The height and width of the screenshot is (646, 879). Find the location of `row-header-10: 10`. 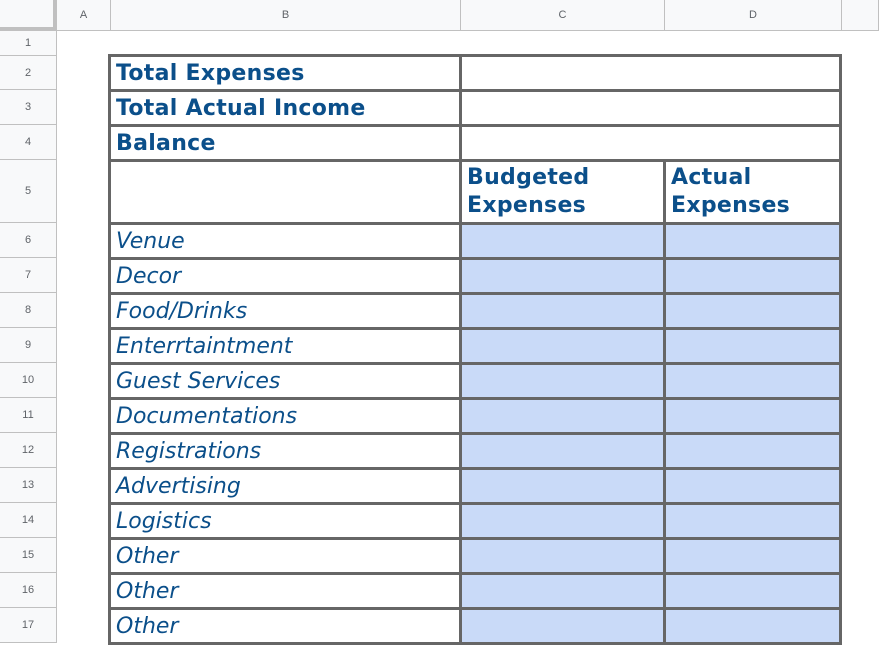

row-header-10: 10 is located at coordinates (28, 380).